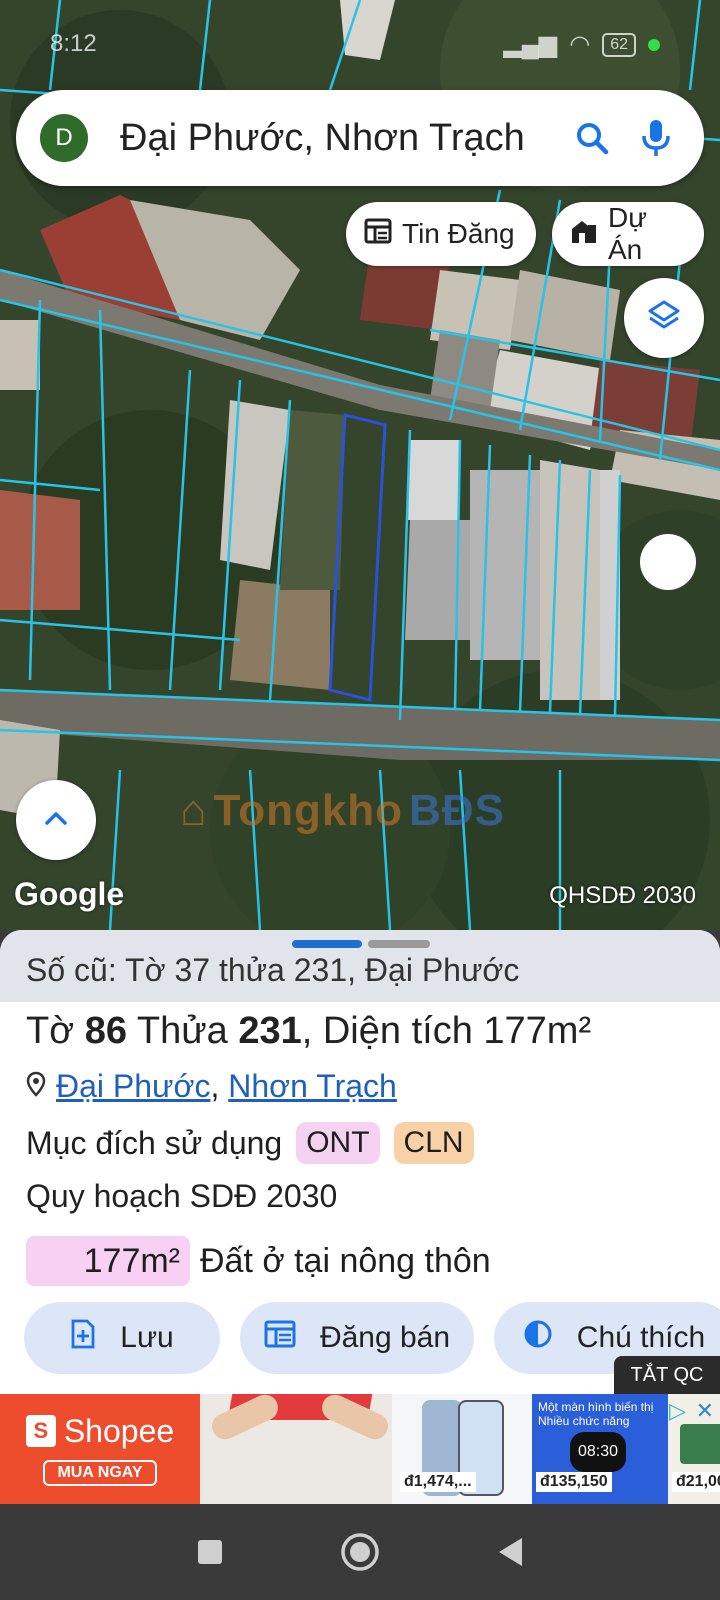 This screenshot has width=720, height=1600. Describe the element at coordinates (574, 1482) in the screenshot. I see `ad-price-2: đ135,150` at that location.